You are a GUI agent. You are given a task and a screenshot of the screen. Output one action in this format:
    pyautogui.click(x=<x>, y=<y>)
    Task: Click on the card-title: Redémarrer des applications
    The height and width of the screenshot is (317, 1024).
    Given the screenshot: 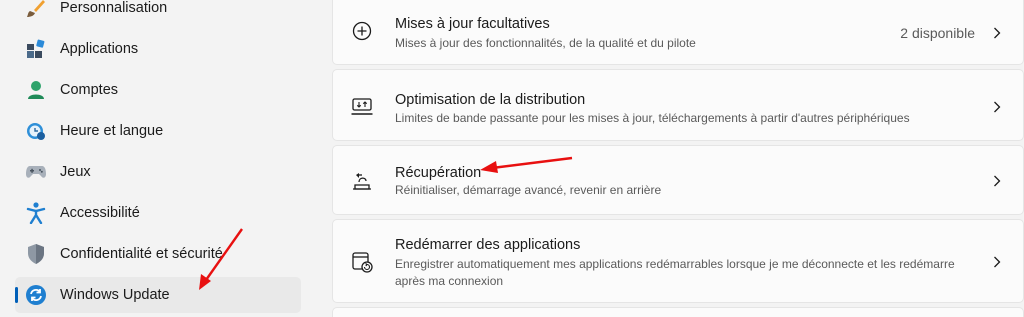 What is the action you would take?
    pyautogui.click(x=488, y=245)
    